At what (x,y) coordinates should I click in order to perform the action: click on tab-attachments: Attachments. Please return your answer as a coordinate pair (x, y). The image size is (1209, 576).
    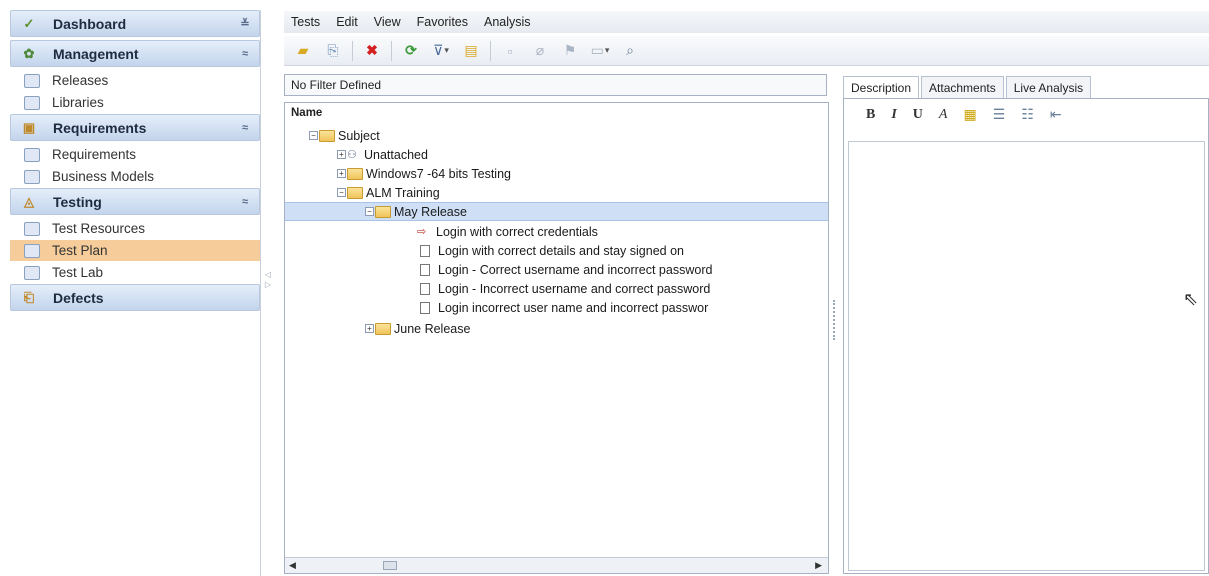
    Looking at the image, I should click on (962, 87).